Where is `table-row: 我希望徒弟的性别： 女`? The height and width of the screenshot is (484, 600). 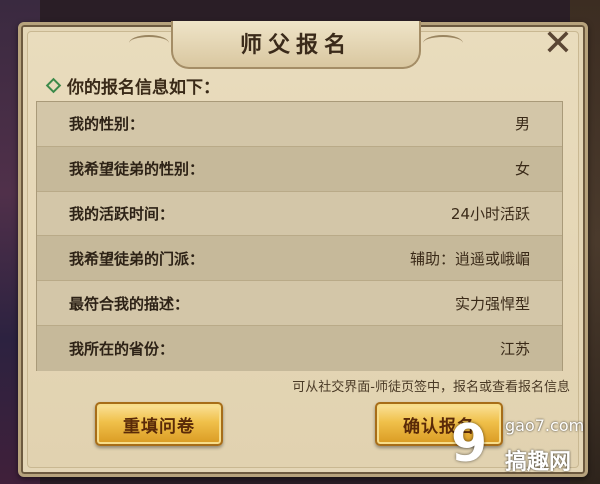
table-row: 我希望徒弟的性别： 女 is located at coordinates (299, 169).